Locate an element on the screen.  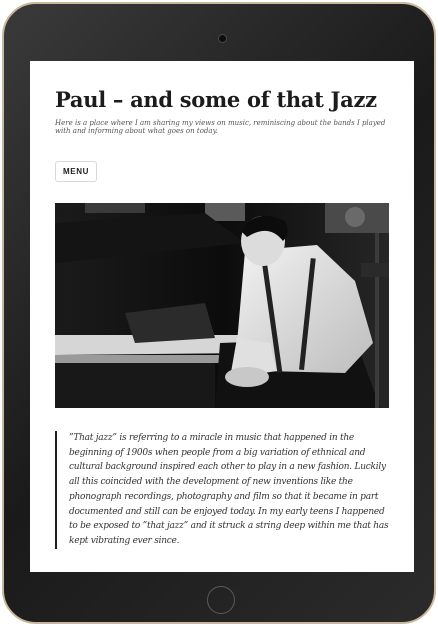
home-button-icon is located at coordinates (221, 600).